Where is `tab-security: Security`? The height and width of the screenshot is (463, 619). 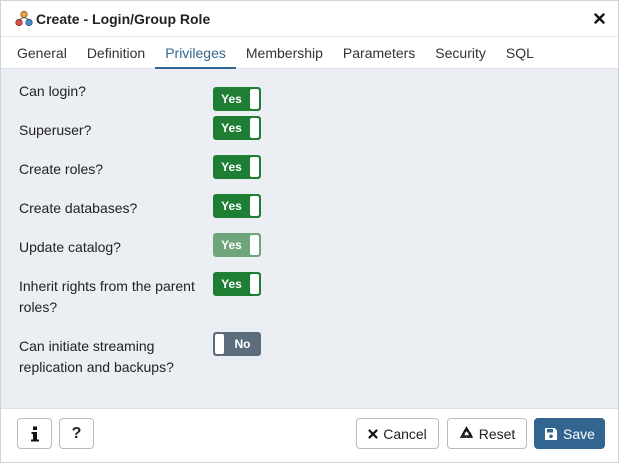 tab-security: Security is located at coordinates (460, 52).